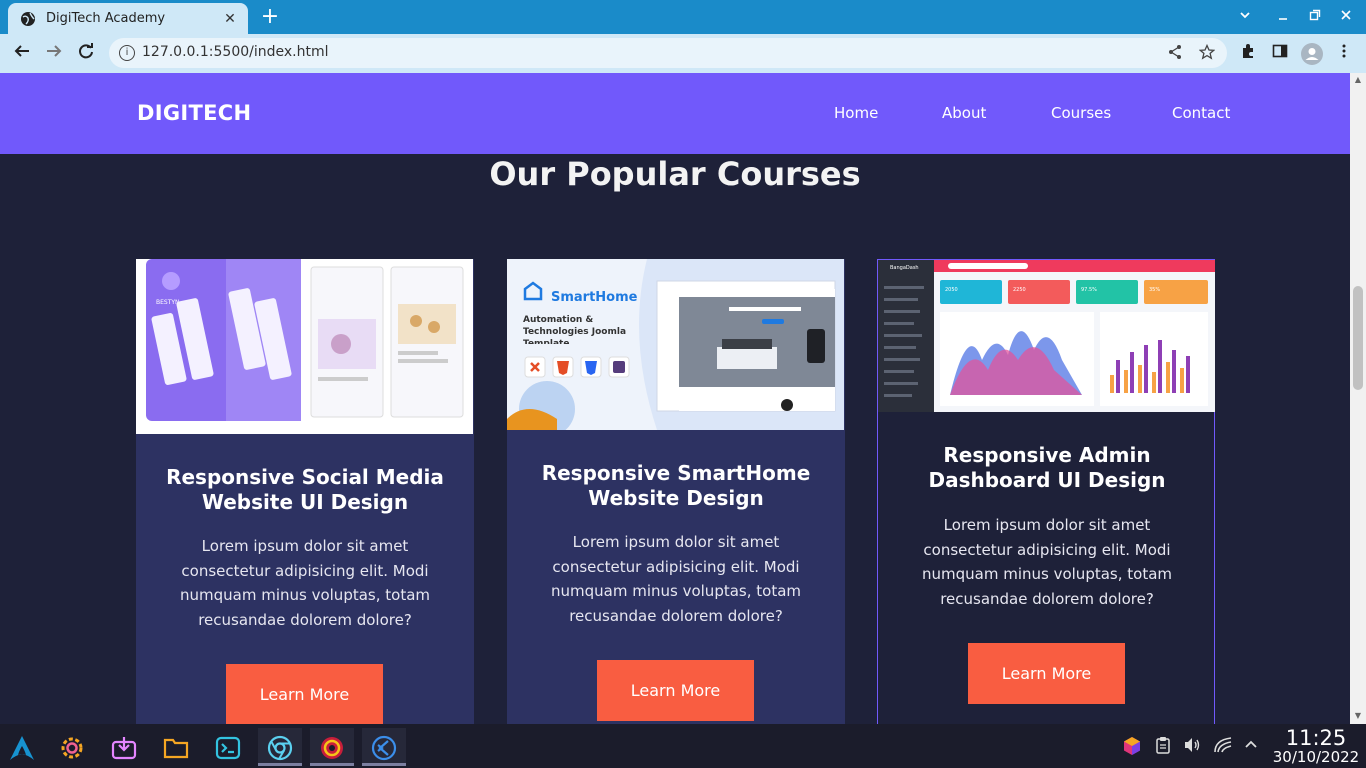 This screenshot has width=1366, height=768. Describe the element at coordinates (1081, 113) in the screenshot. I see `nav-courses: Courses` at that location.